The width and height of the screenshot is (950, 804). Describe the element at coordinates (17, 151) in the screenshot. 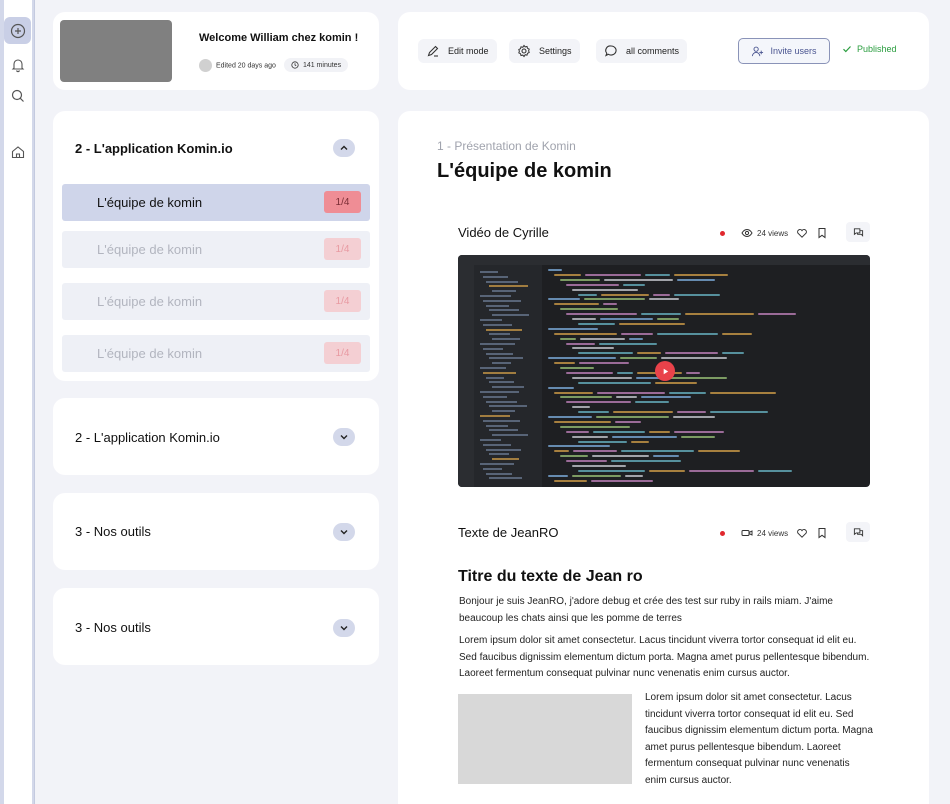

I see `home-button` at that location.